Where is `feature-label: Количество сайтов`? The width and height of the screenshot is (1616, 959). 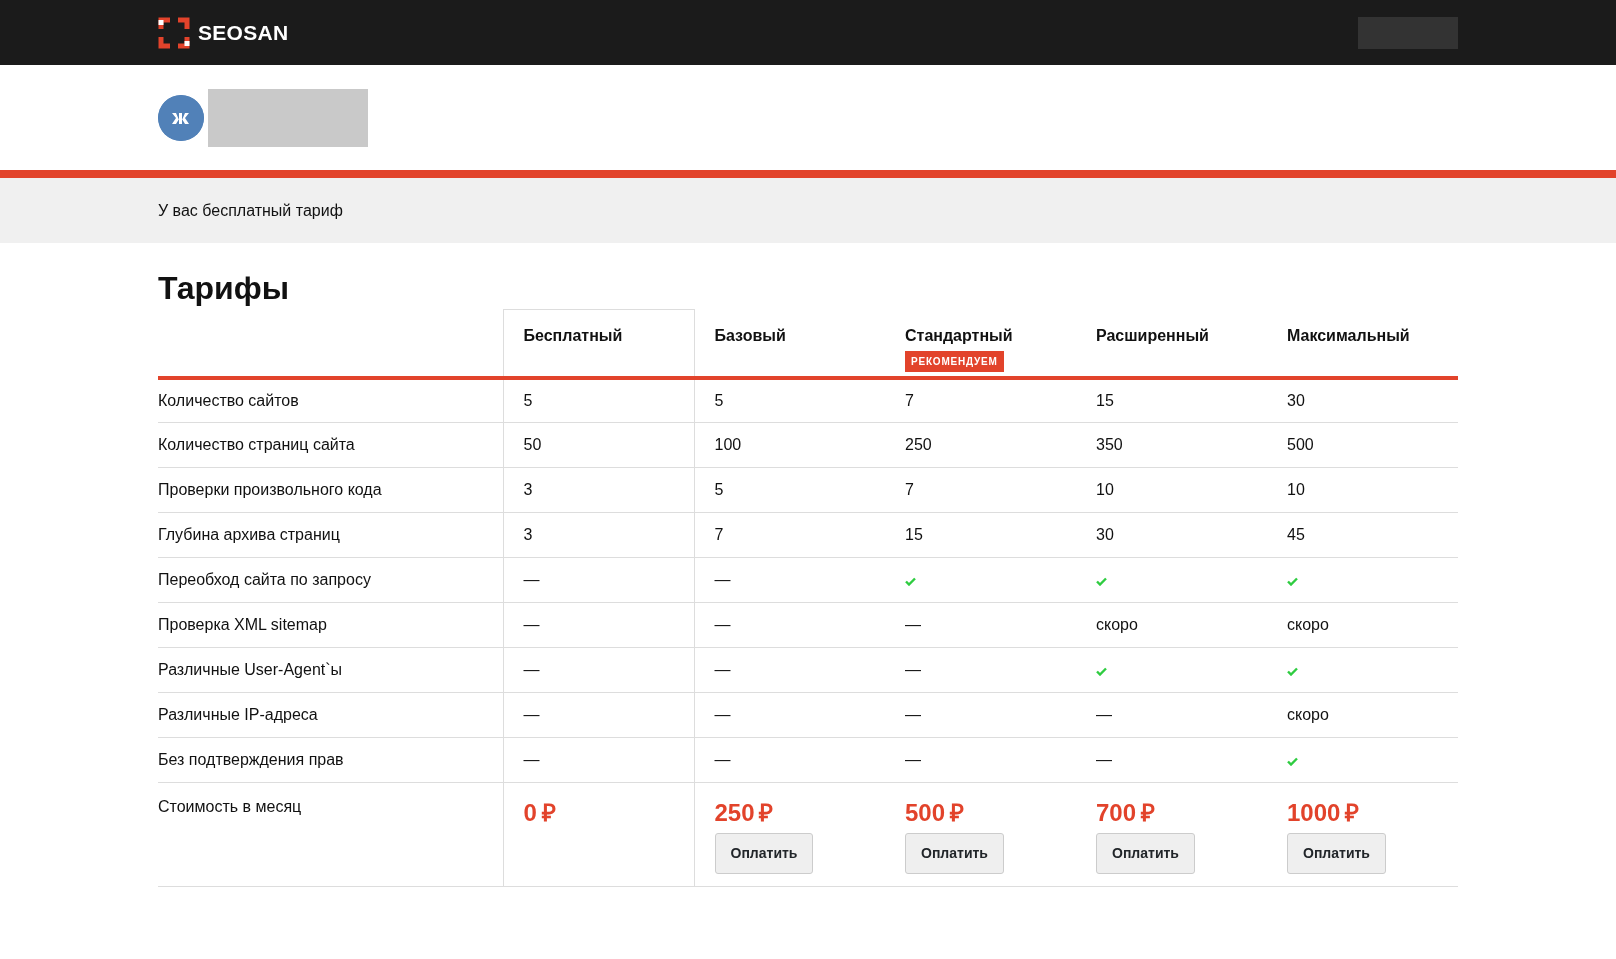
feature-label: Количество сайтов is located at coordinates (228, 401).